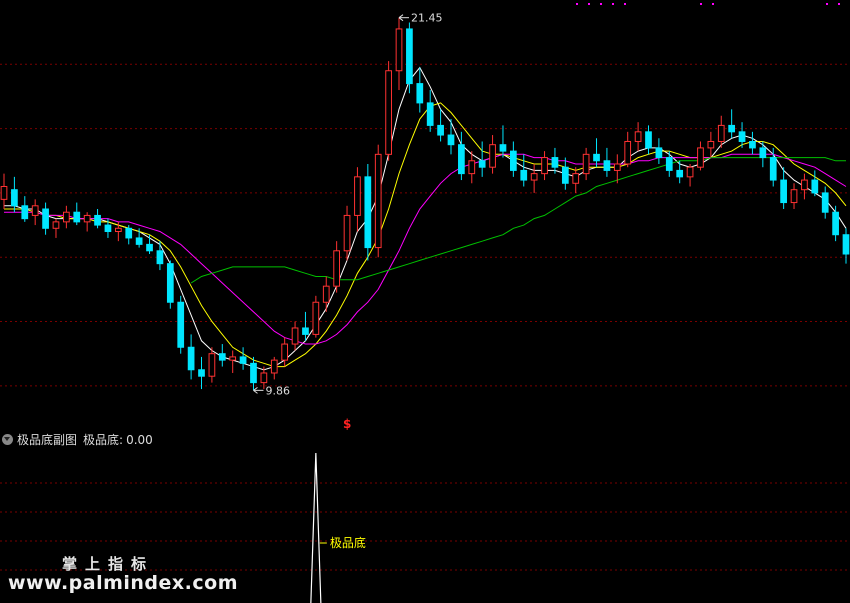 Image resolution: width=850 pixels, height=603 pixels. Describe the element at coordinates (420, 18) in the screenshot. I see `high-price-marker: 21.45` at that location.